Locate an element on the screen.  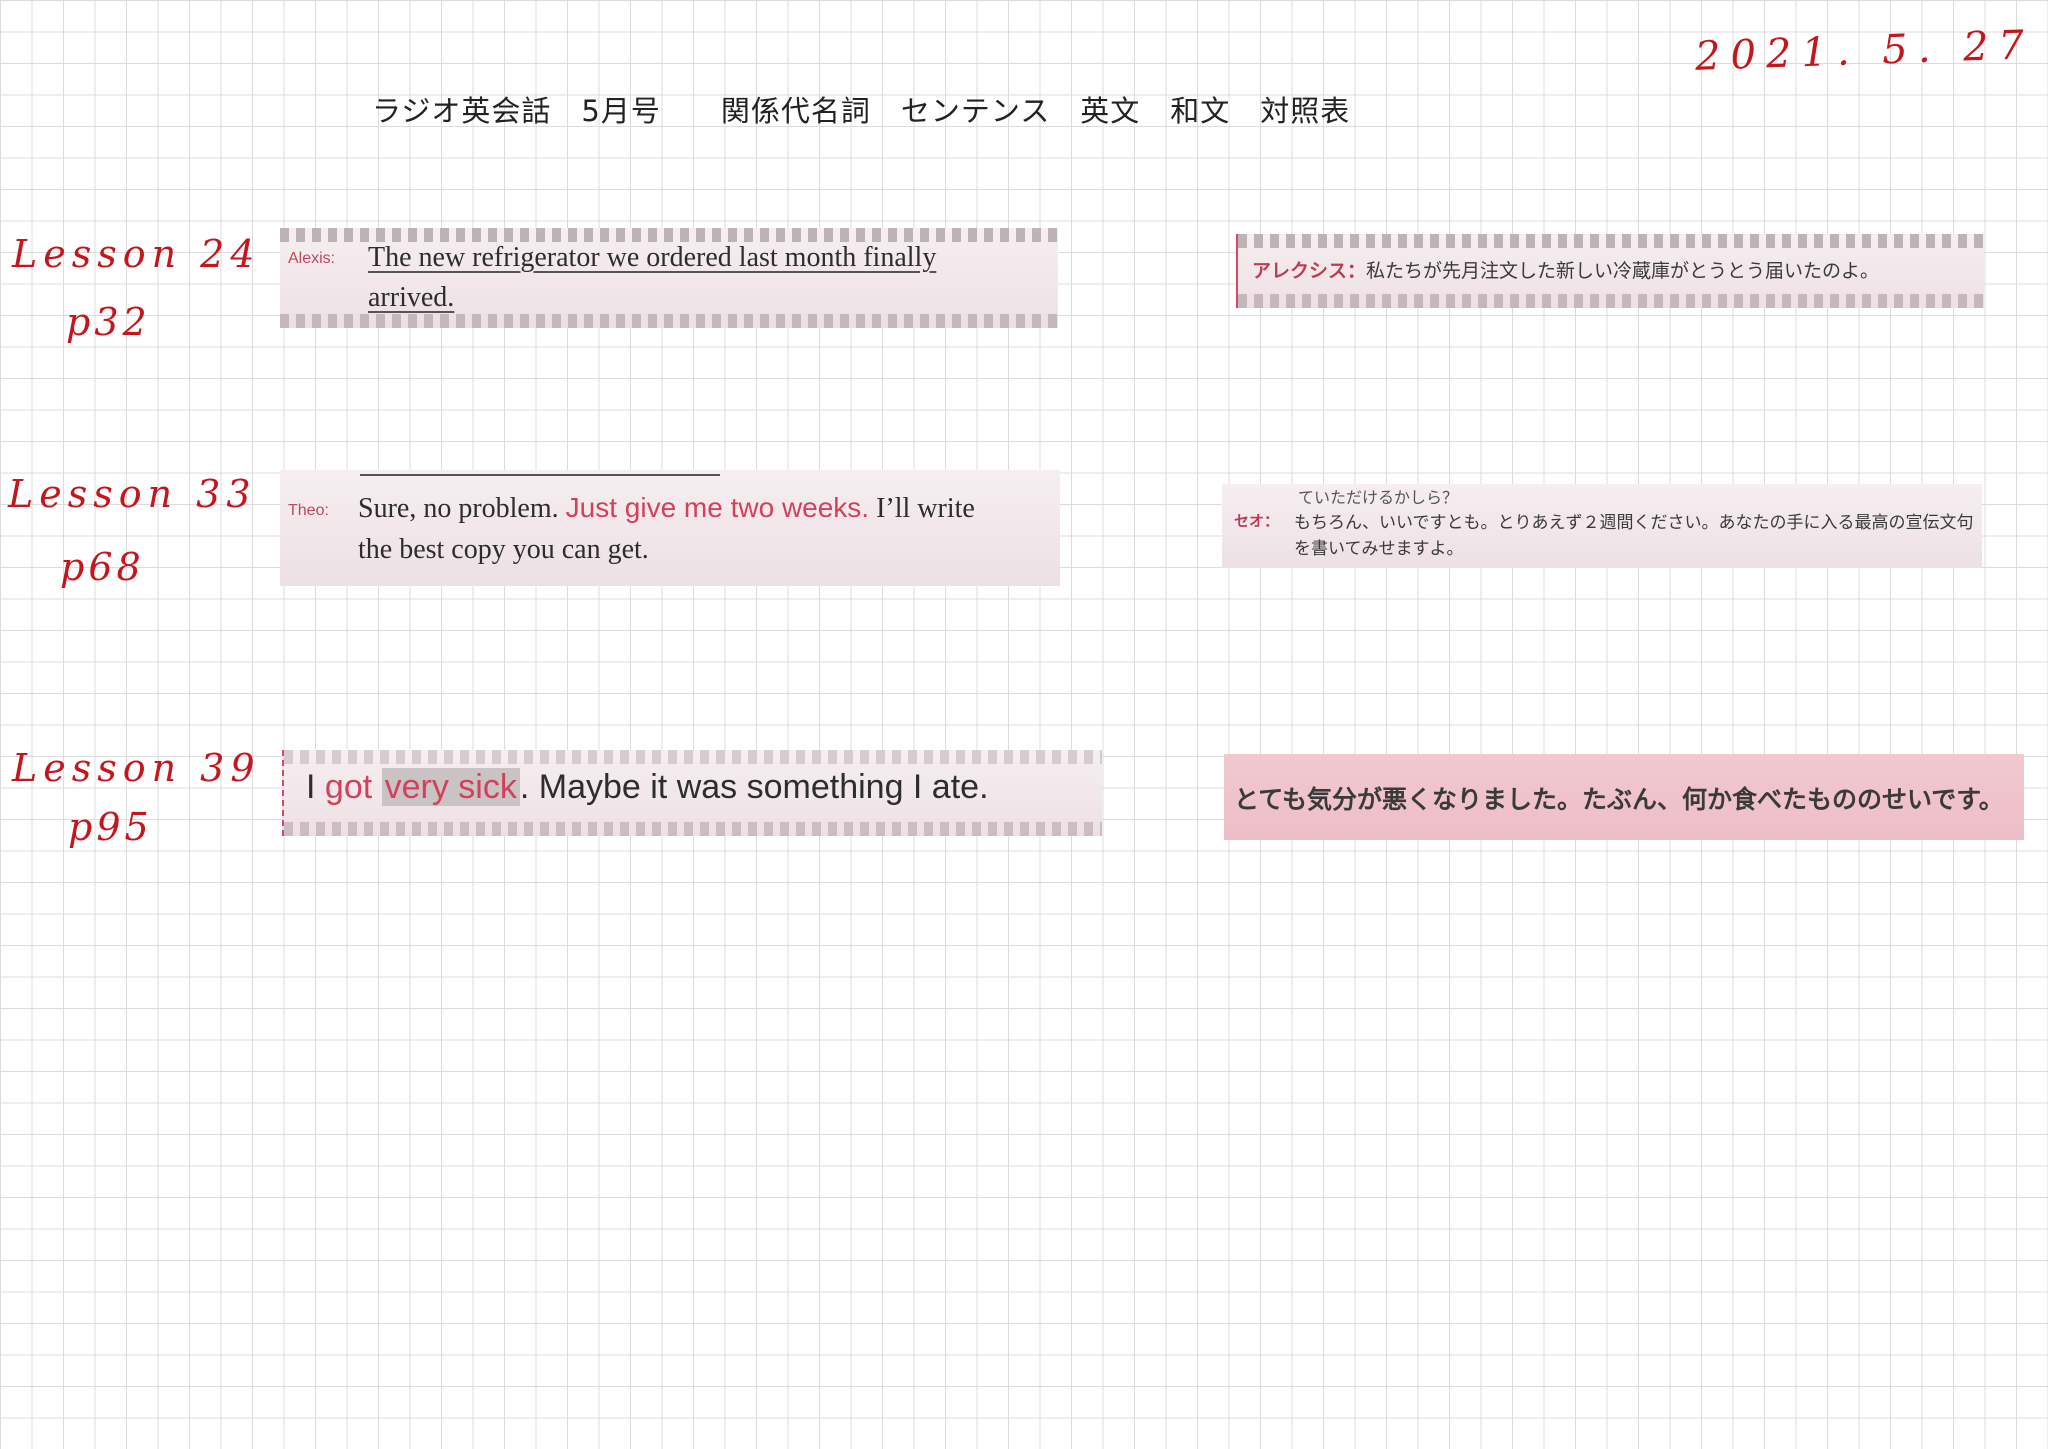
english-text: I’ll write is located at coordinates (922, 508).